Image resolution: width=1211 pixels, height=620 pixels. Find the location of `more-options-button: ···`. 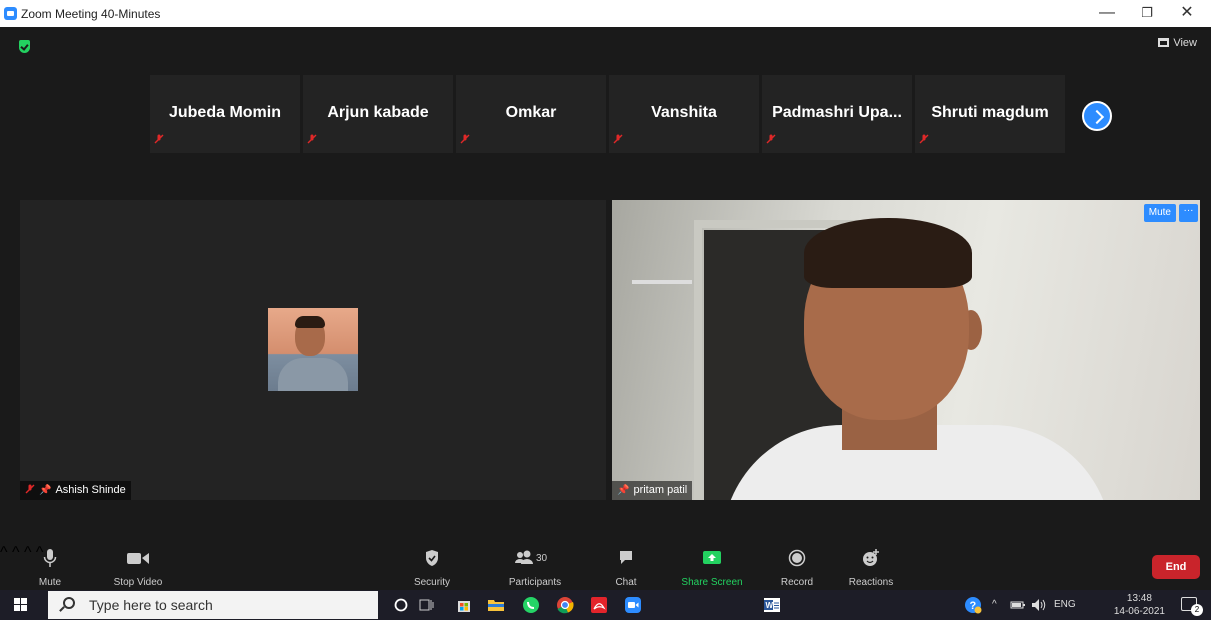

more-options-button: ··· is located at coordinates (1188, 213).